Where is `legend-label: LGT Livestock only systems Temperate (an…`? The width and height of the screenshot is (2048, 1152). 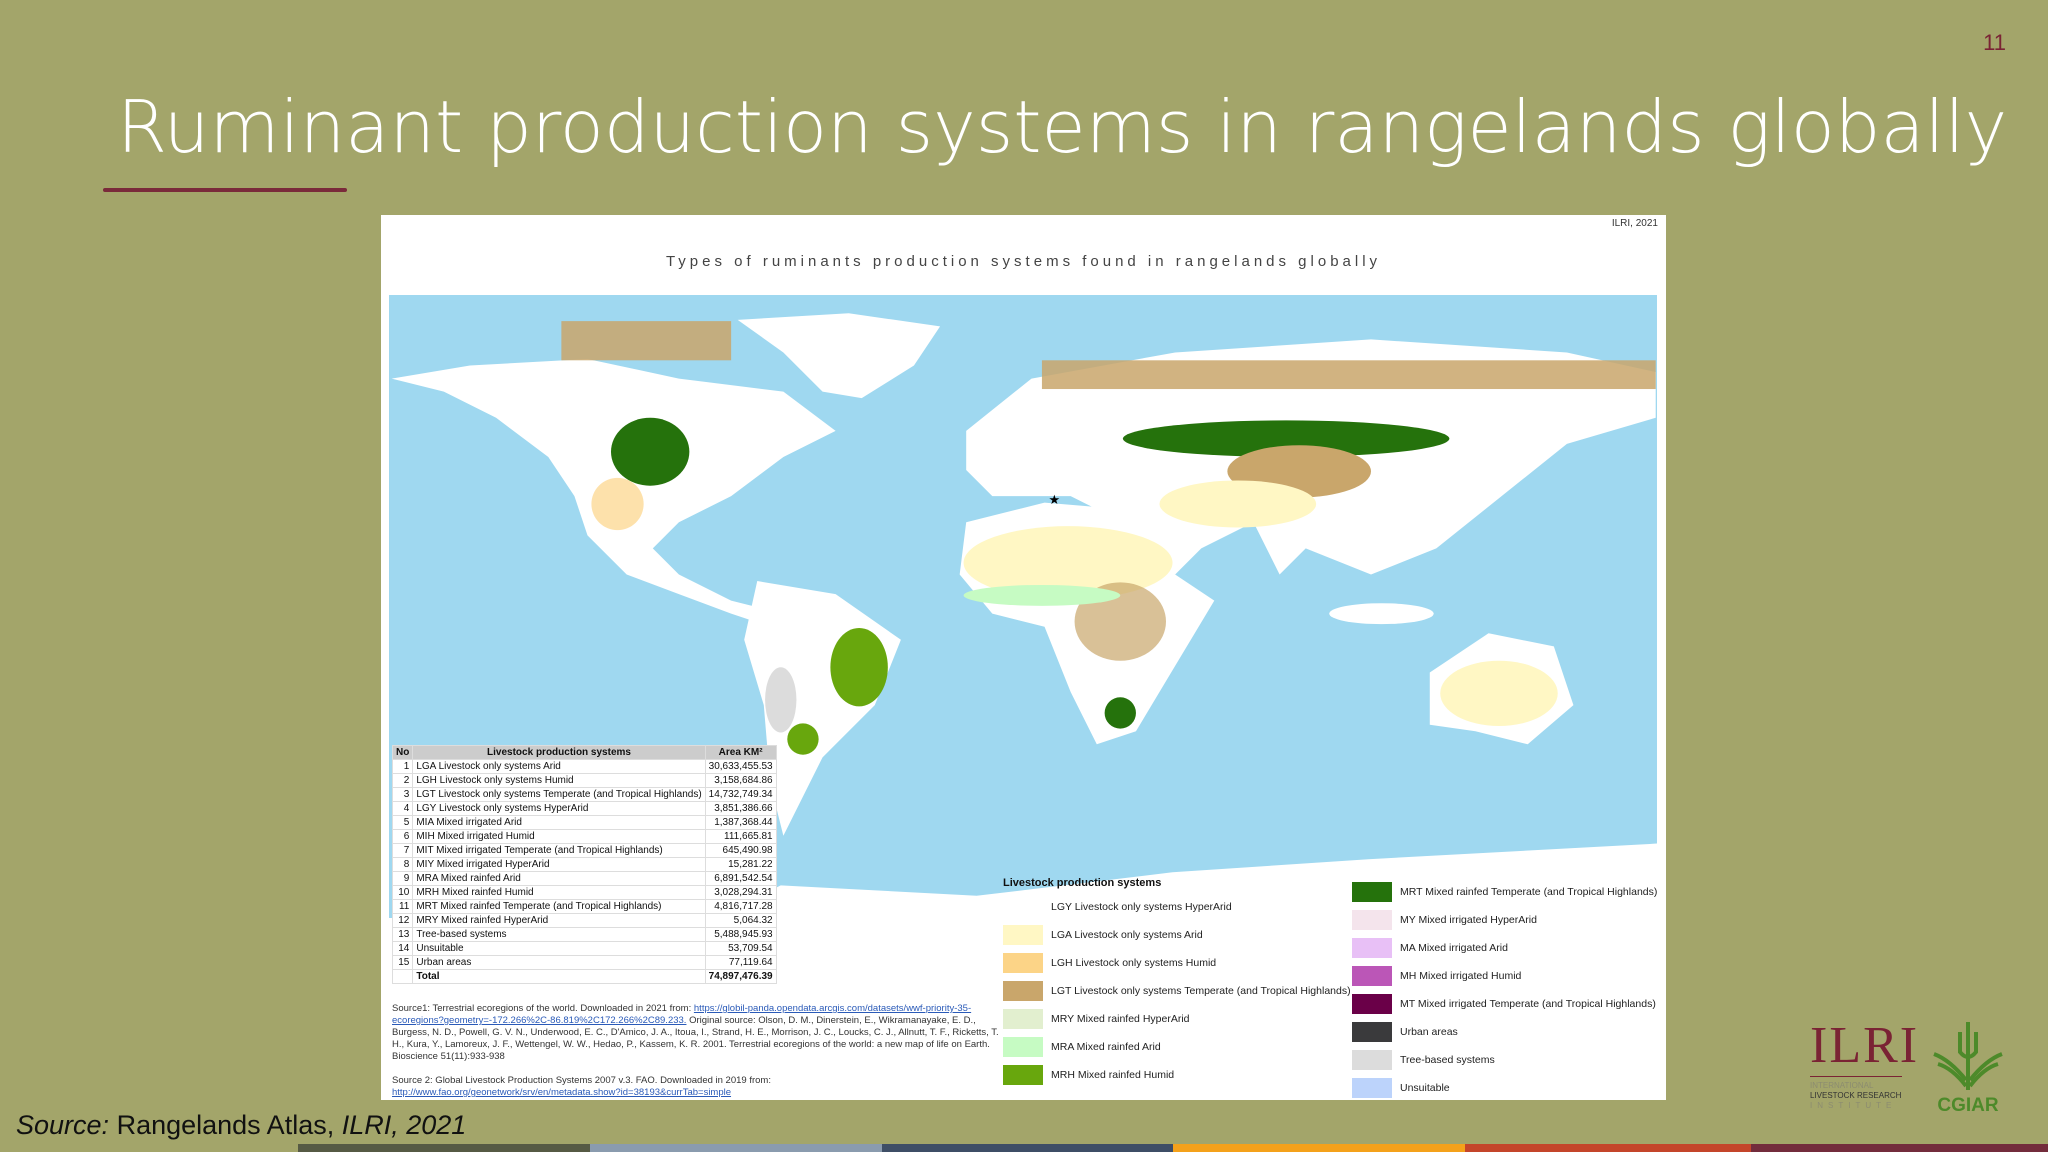
legend-label: LGT Livestock only systems Temperate (an… is located at coordinates (1201, 991).